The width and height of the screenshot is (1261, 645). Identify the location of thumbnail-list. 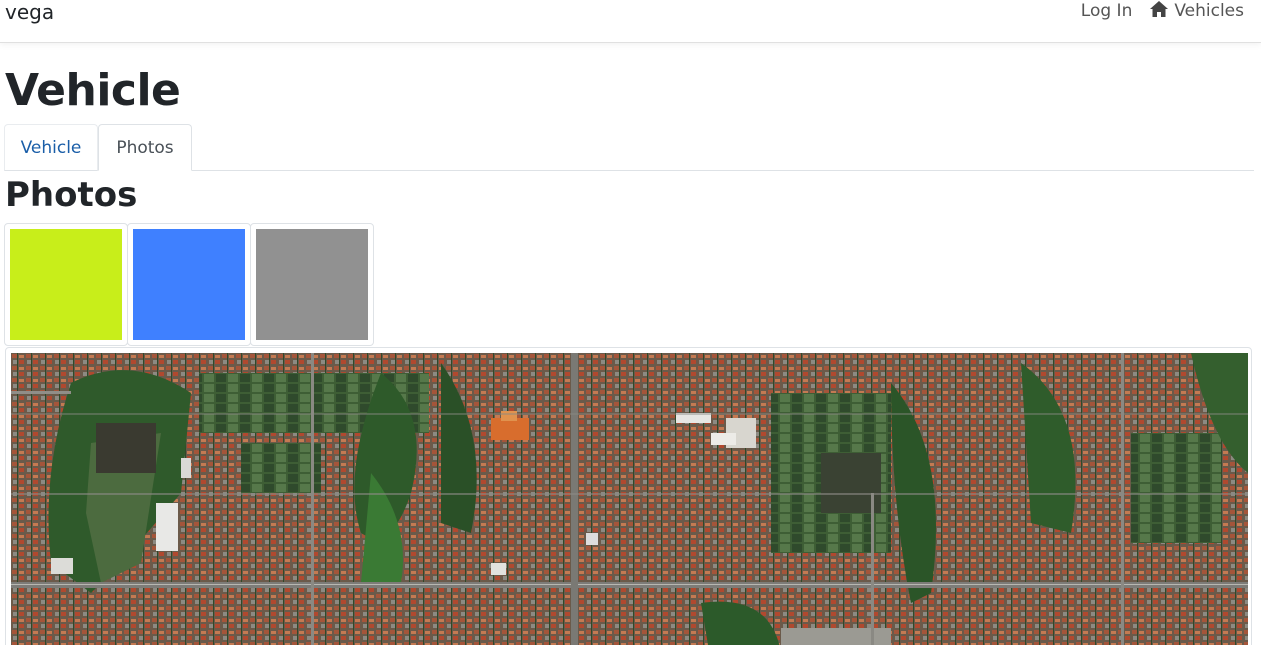
(189, 284).